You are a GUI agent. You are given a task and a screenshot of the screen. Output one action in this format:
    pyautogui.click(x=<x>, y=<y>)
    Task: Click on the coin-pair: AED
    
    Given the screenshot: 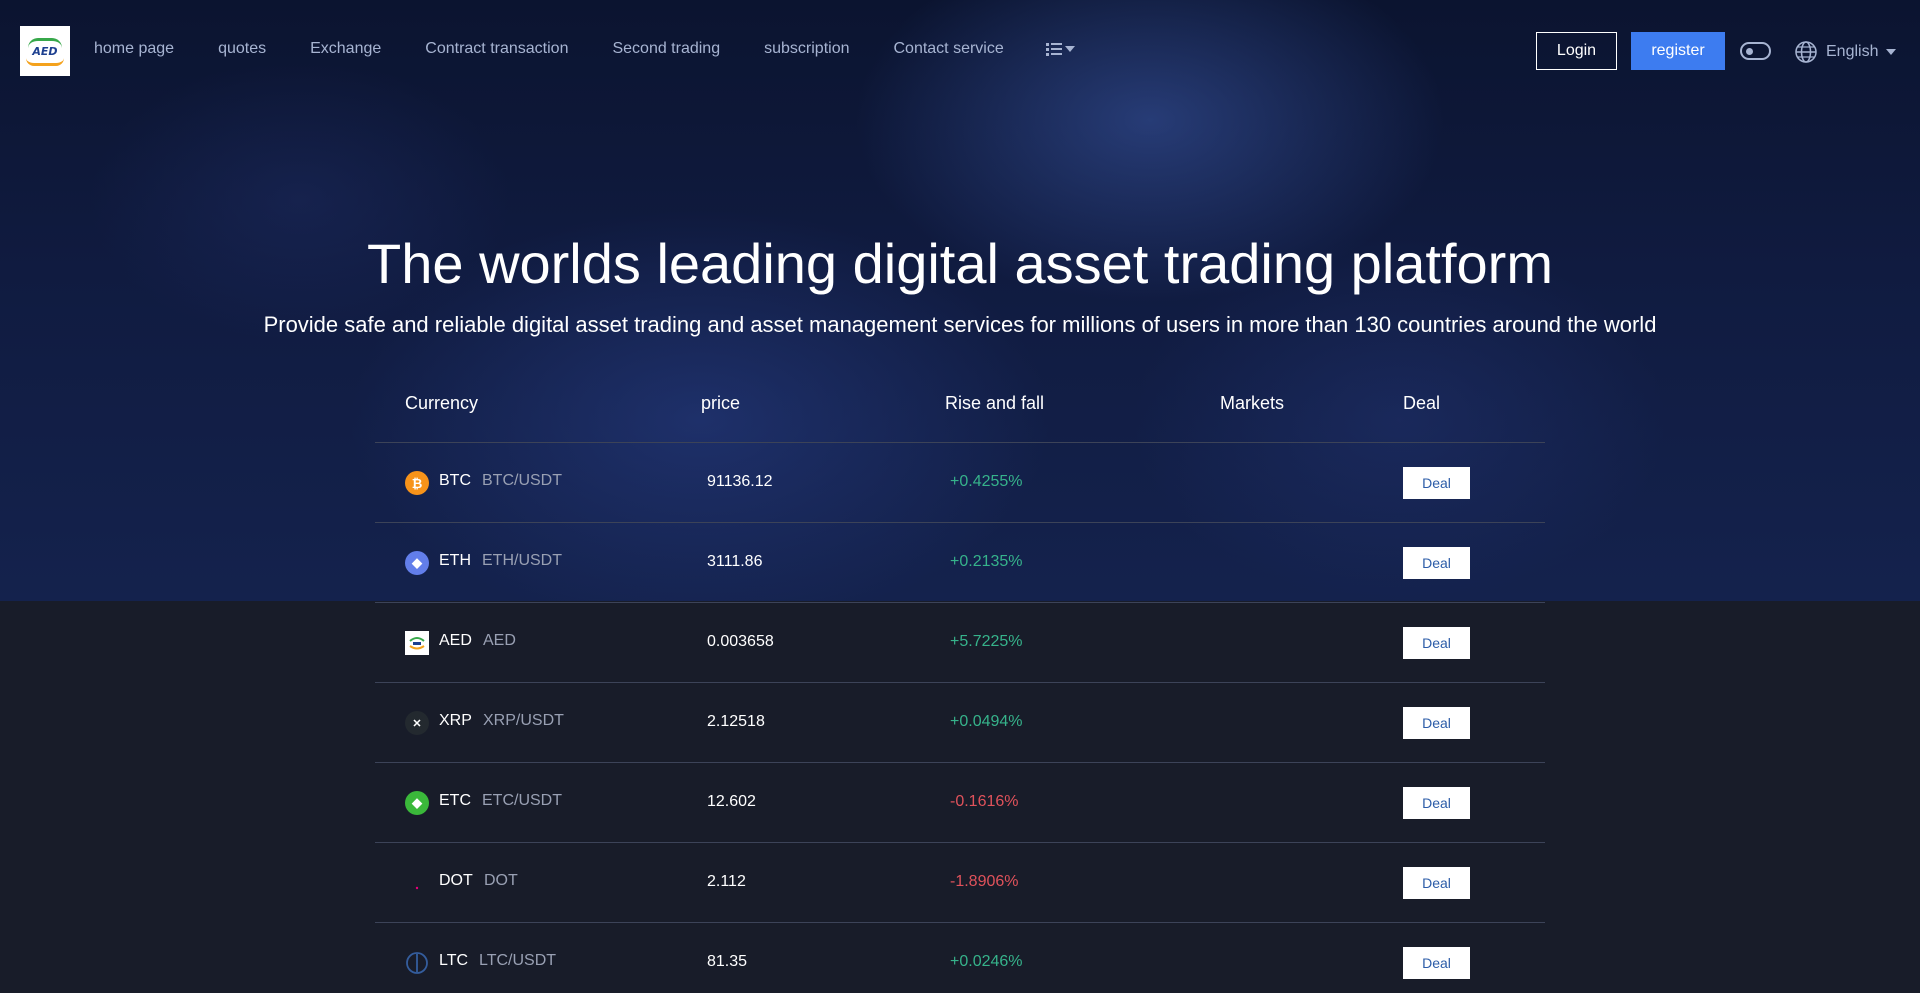 What is the action you would take?
    pyautogui.click(x=499, y=640)
    